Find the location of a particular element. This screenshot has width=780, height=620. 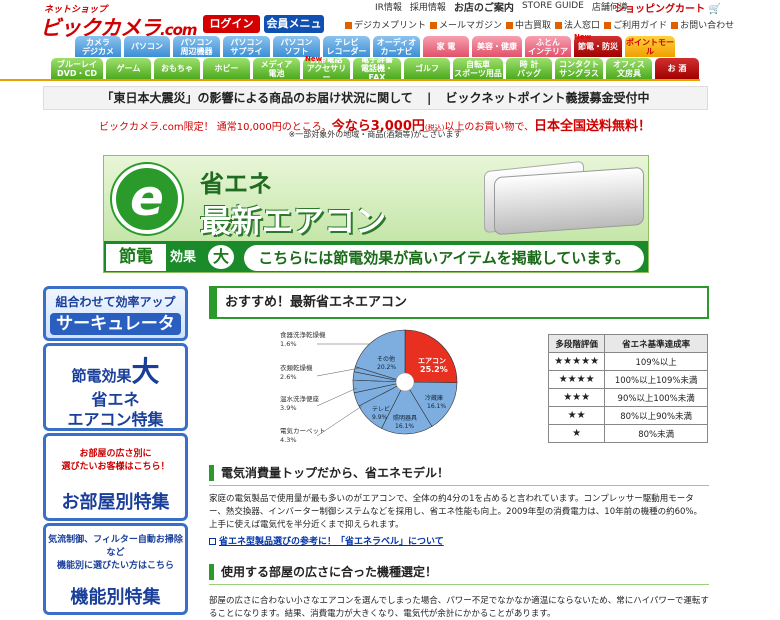

rate-cell: 100%以上109%未満 is located at coordinates (656, 379).